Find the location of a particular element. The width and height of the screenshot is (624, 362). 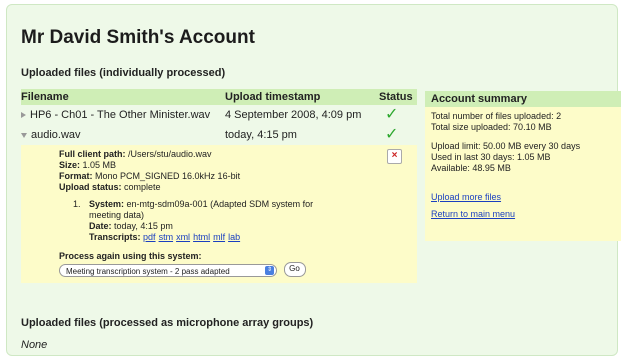

close-icon: × is located at coordinates (394, 156).